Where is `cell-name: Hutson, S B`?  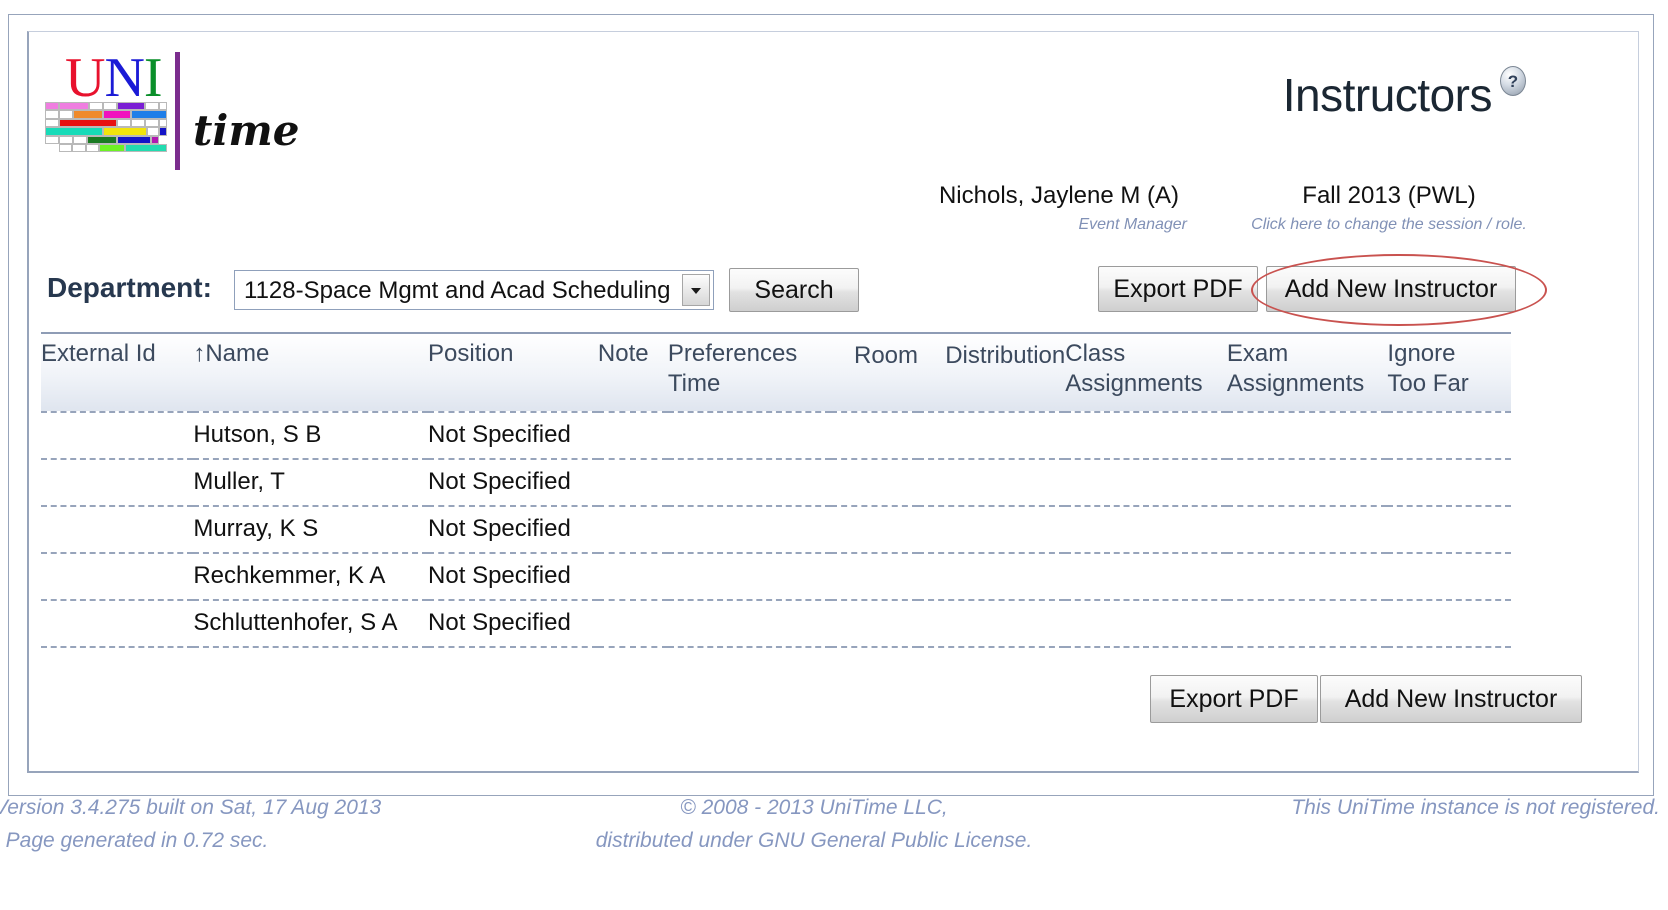
cell-name: Hutson, S B is located at coordinates (311, 435).